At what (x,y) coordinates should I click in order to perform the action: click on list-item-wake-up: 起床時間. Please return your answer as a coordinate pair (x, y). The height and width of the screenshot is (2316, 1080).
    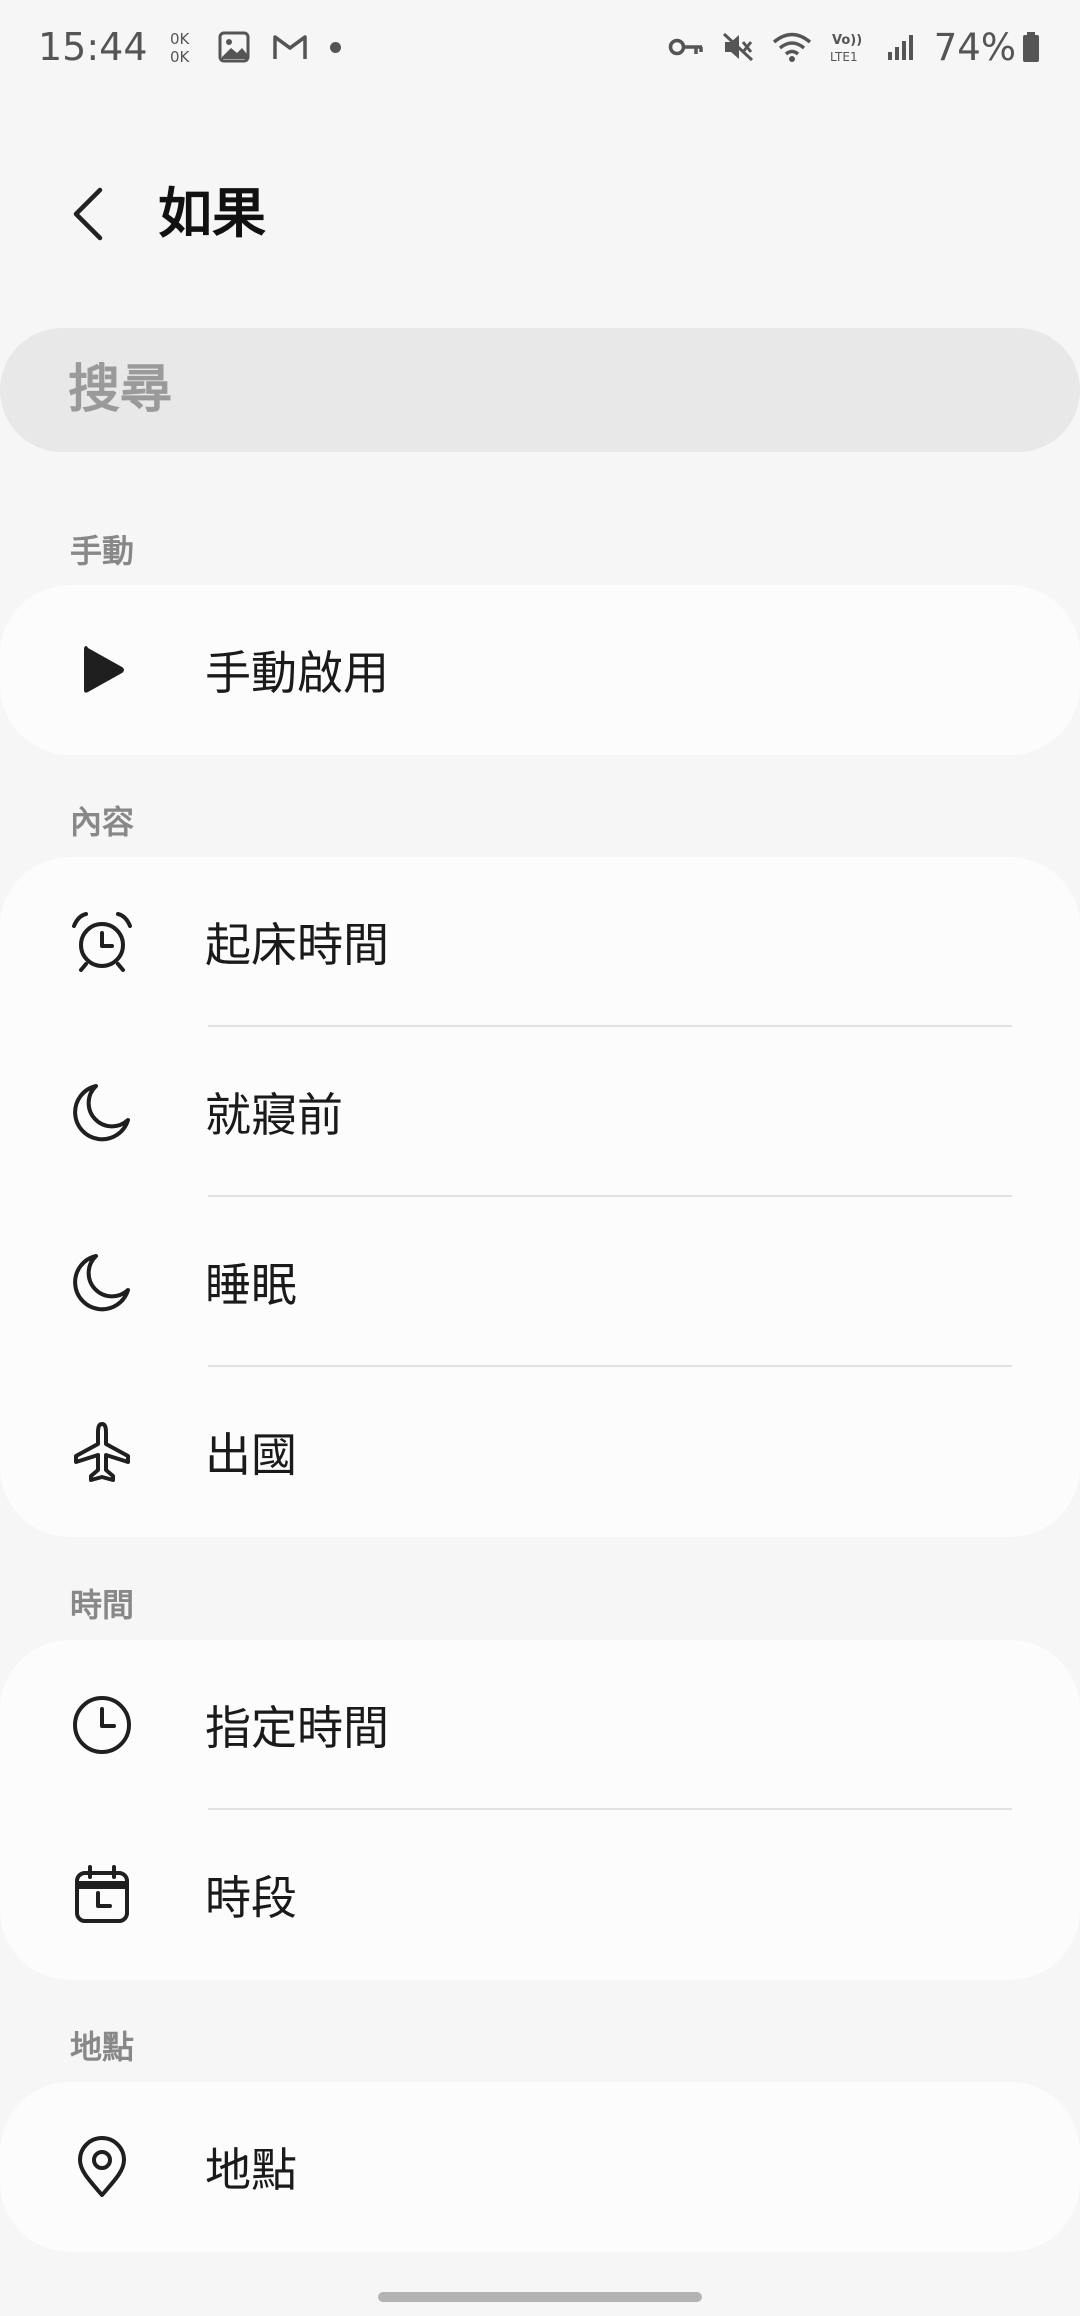
    Looking at the image, I should click on (540, 942).